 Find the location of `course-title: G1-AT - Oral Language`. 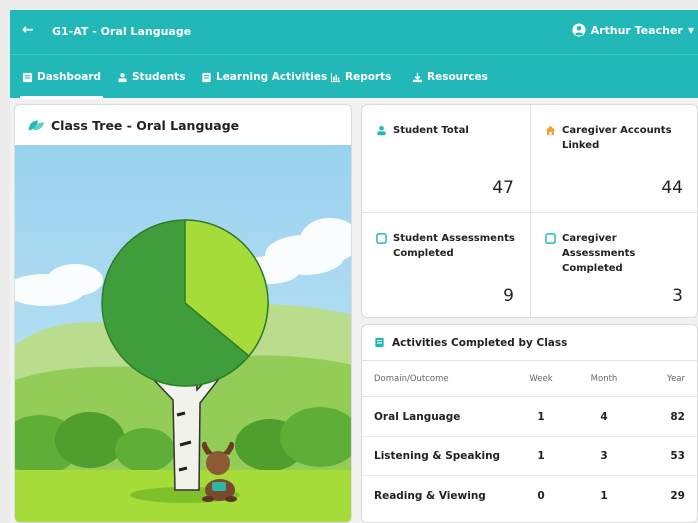

course-title: G1-AT - Oral Language is located at coordinates (122, 31).